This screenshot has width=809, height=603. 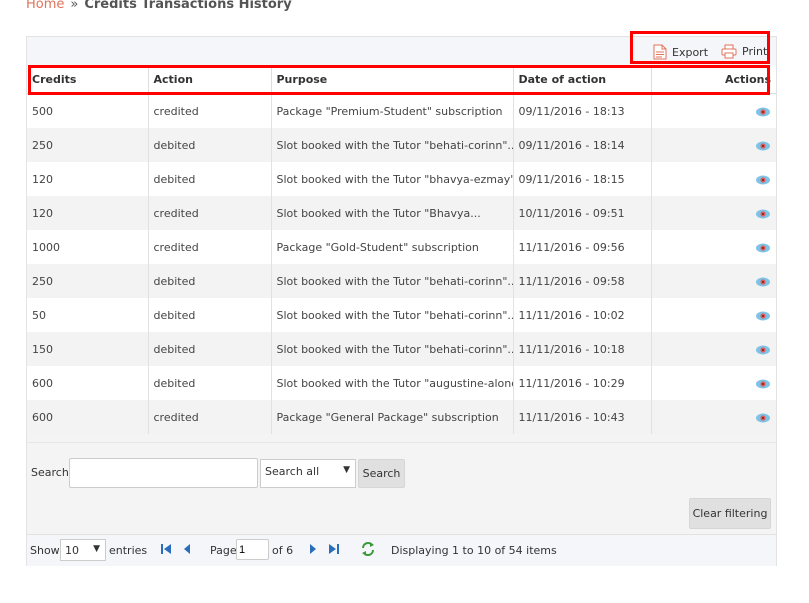 I want to click on print-button: Print, so click(x=744, y=51).